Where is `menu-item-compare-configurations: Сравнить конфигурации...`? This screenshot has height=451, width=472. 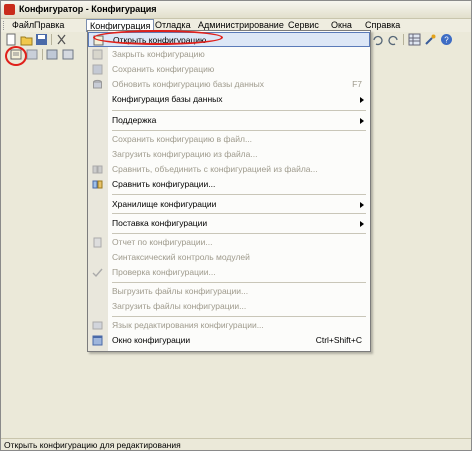
menu-item-compare-configurations: Сравнить конфигурации... is located at coordinates (229, 184).